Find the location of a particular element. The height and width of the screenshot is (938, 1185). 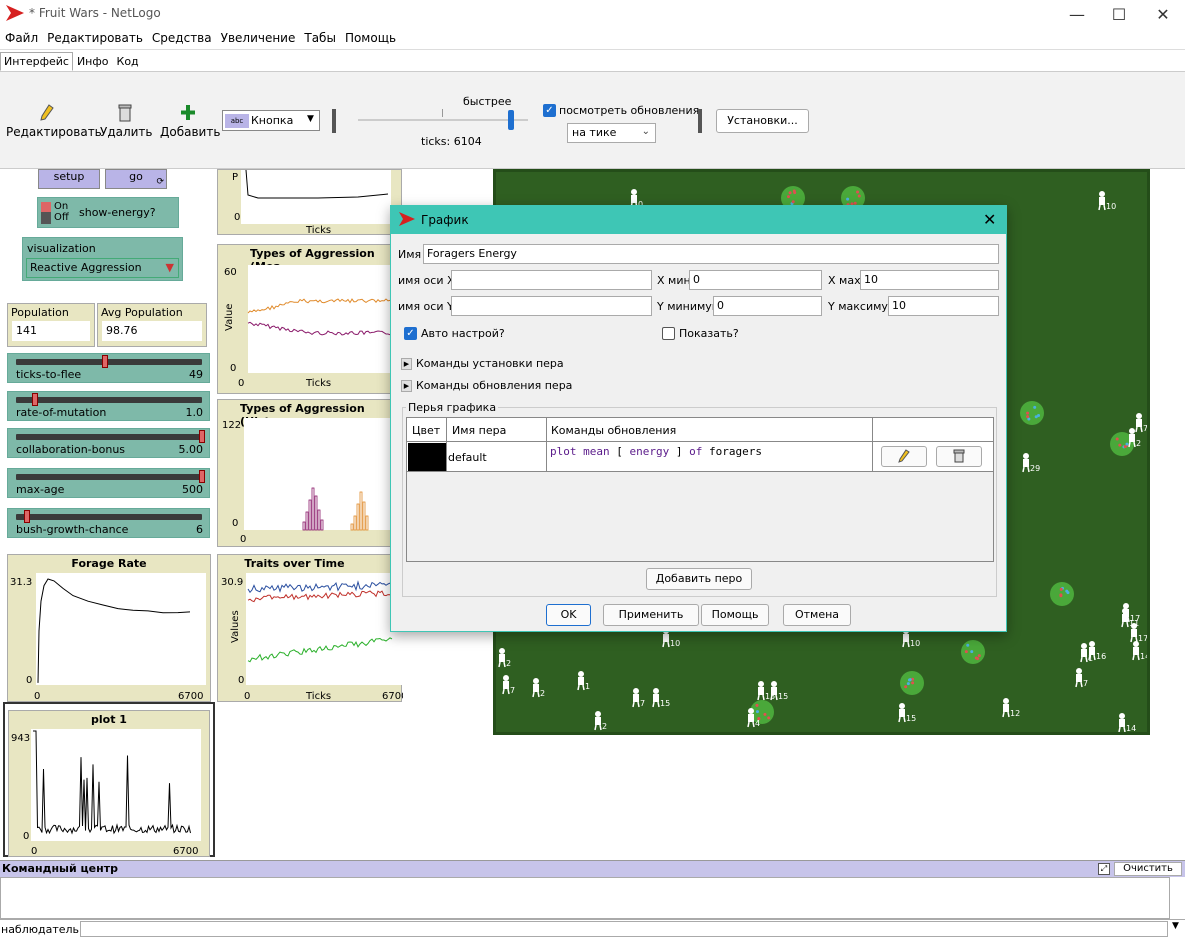

pen-name: default is located at coordinates (467, 457).